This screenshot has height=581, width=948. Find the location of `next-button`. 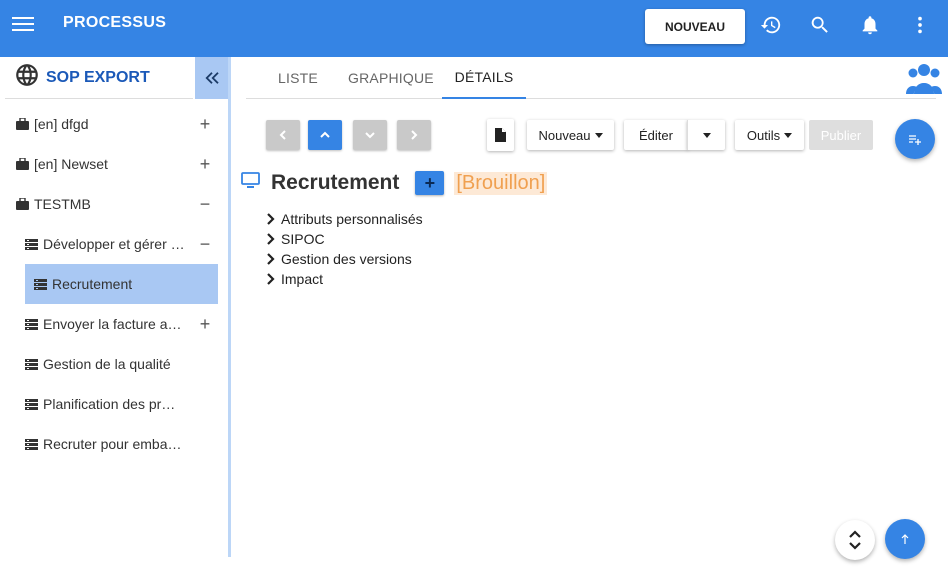

next-button is located at coordinates (414, 135).